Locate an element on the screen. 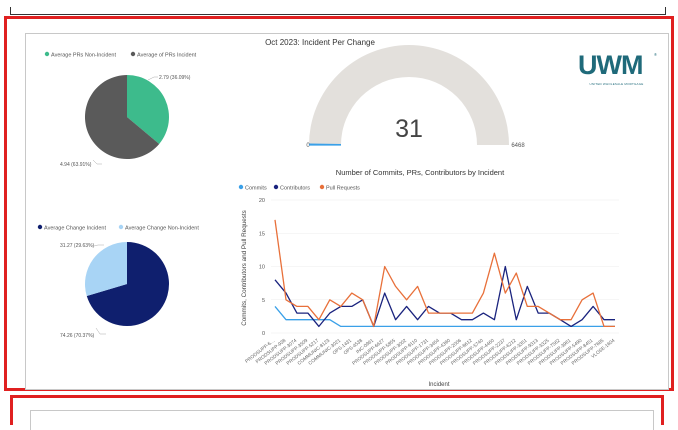 The width and height of the screenshot is (678, 430). bottom-panel is located at coordinates (342, 420).